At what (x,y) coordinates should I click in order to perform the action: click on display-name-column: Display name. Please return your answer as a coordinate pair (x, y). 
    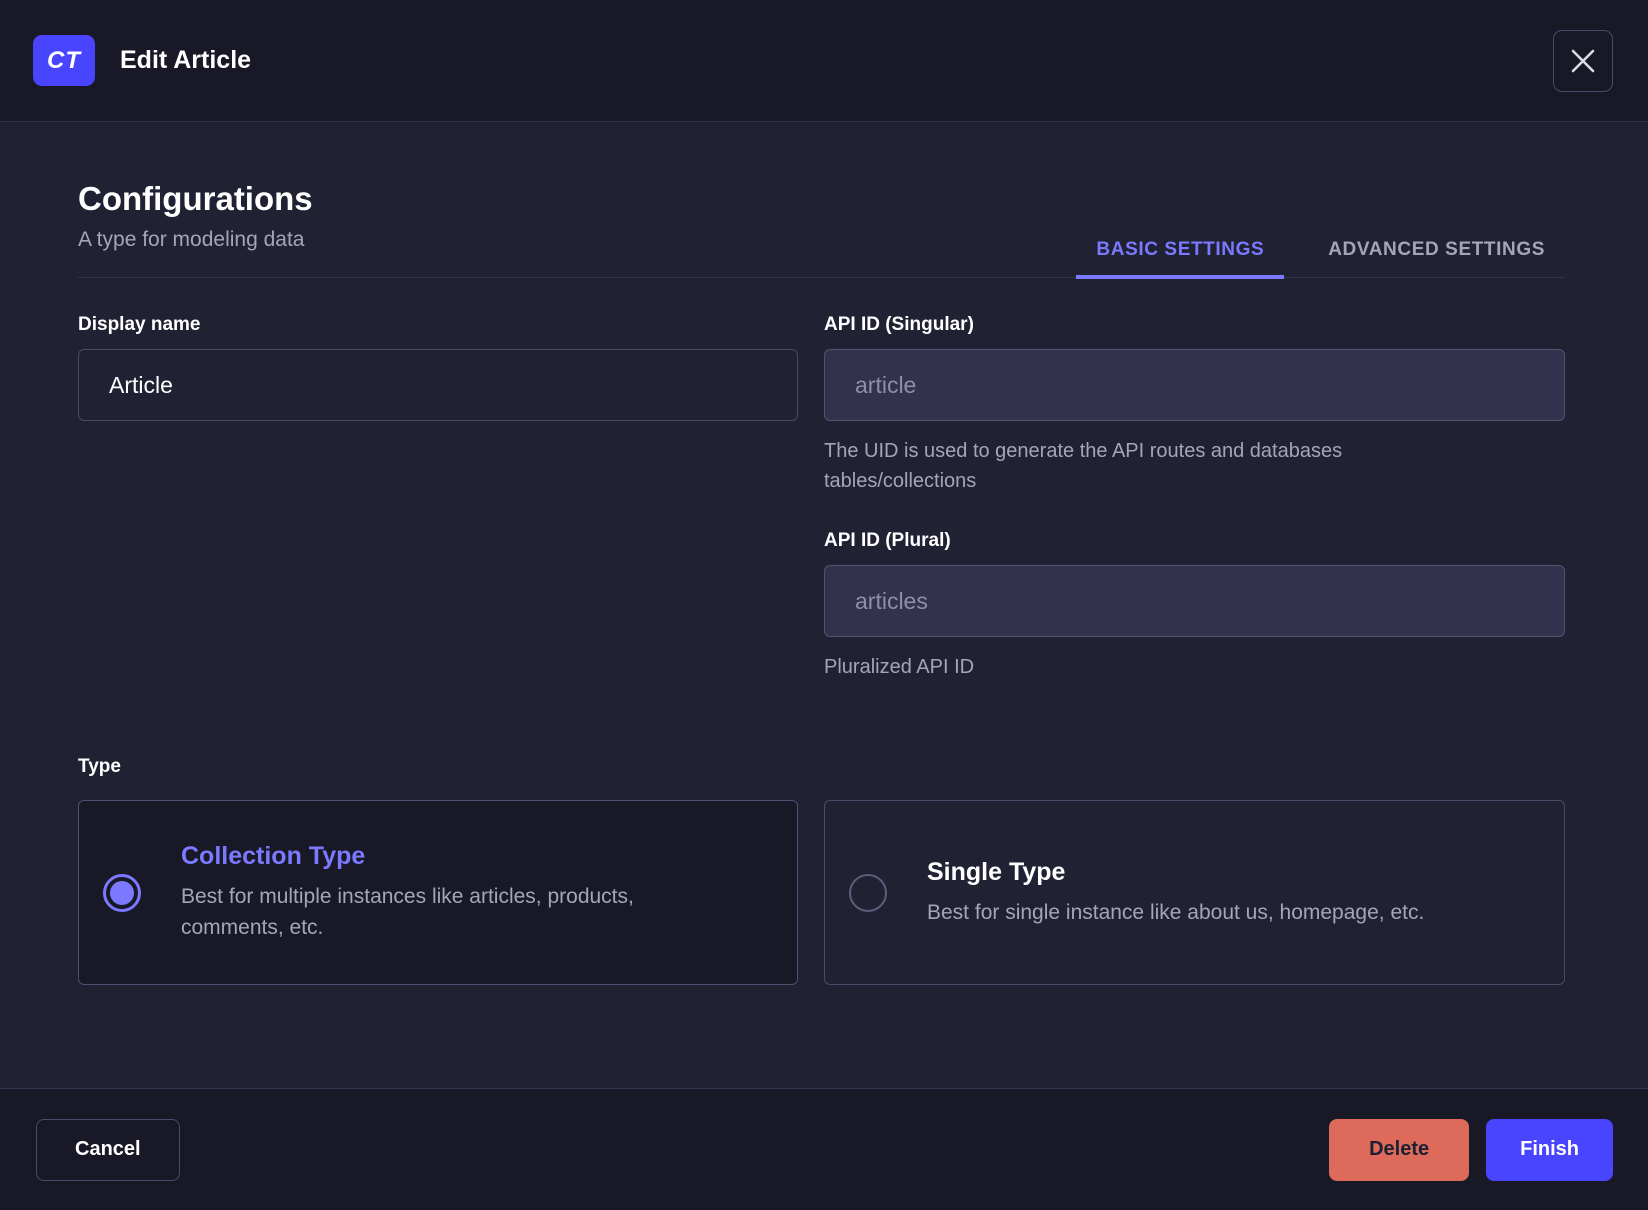
    Looking at the image, I should click on (438, 498).